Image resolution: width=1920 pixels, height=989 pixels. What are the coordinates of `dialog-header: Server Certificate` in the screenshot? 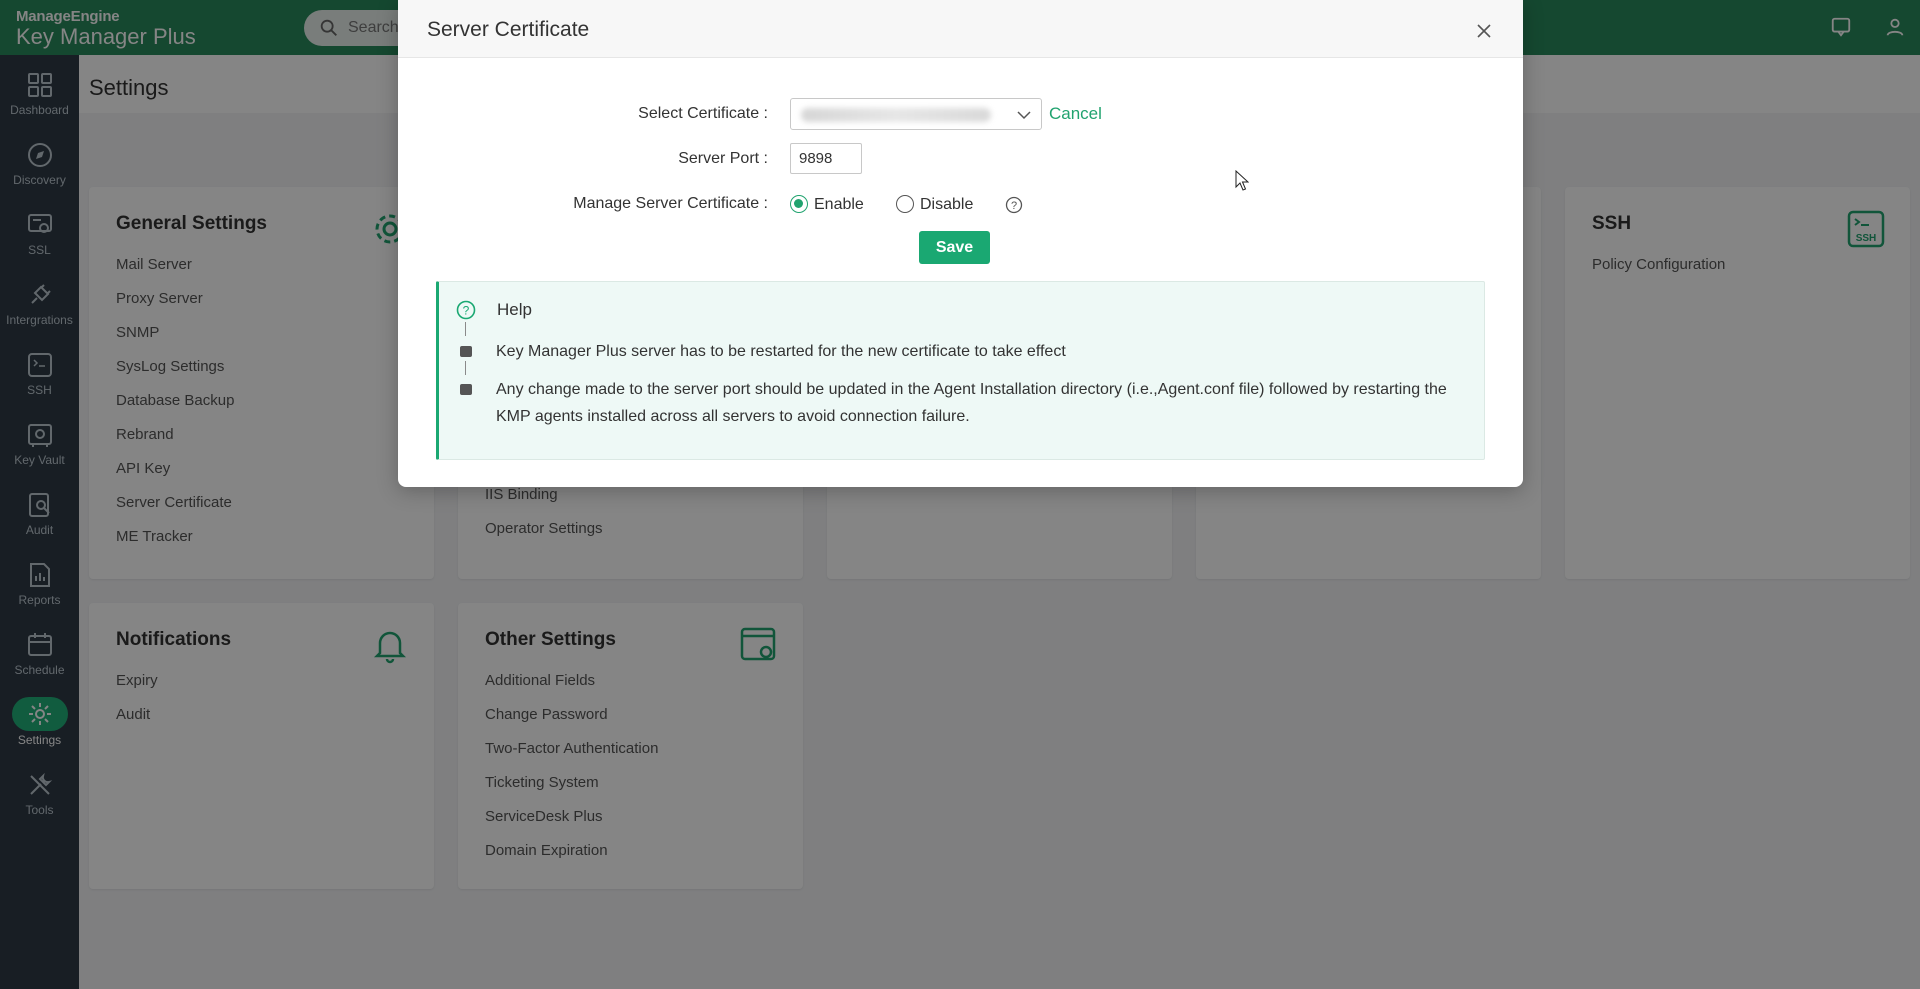 It's located at (960, 29).